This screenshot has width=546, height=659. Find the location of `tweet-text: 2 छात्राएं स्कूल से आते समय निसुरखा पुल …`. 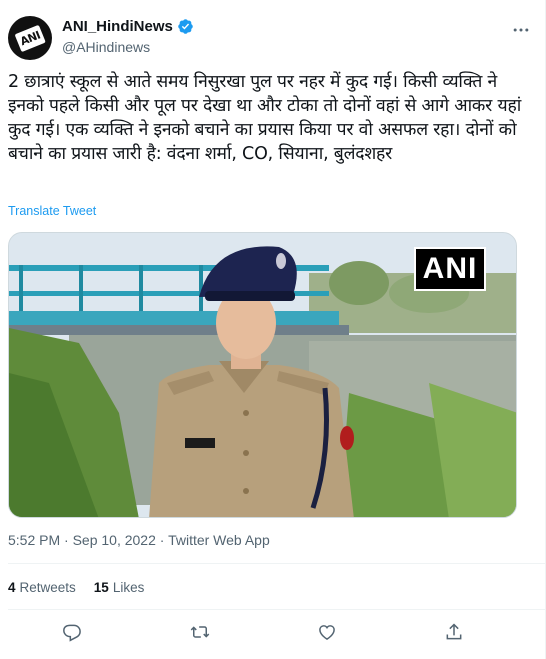

tweet-text: 2 छात्राएं स्कूल से आते समय निसुरखा पुल … is located at coordinates (265, 118).